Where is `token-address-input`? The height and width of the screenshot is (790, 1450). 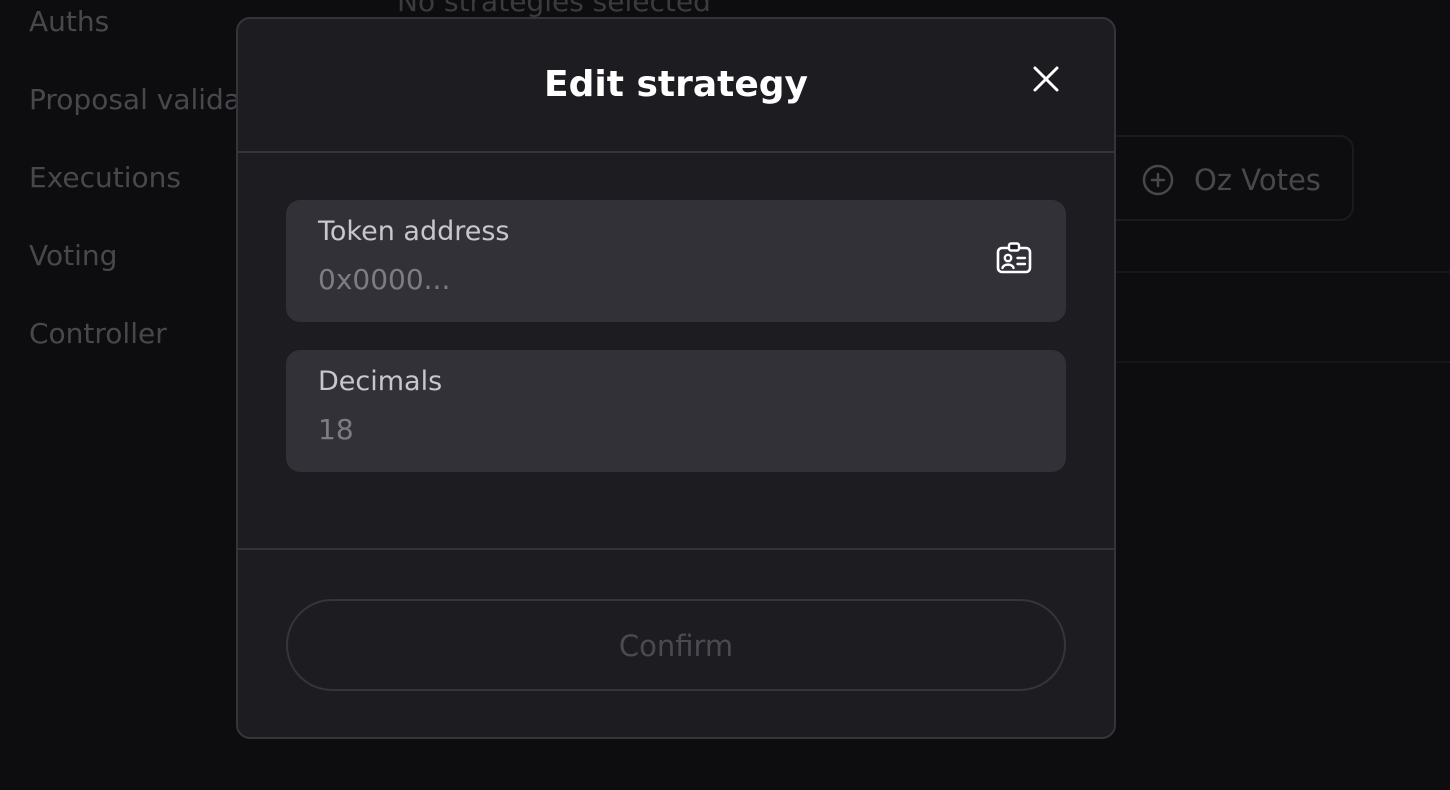
token-address-input is located at coordinates (638, 280).